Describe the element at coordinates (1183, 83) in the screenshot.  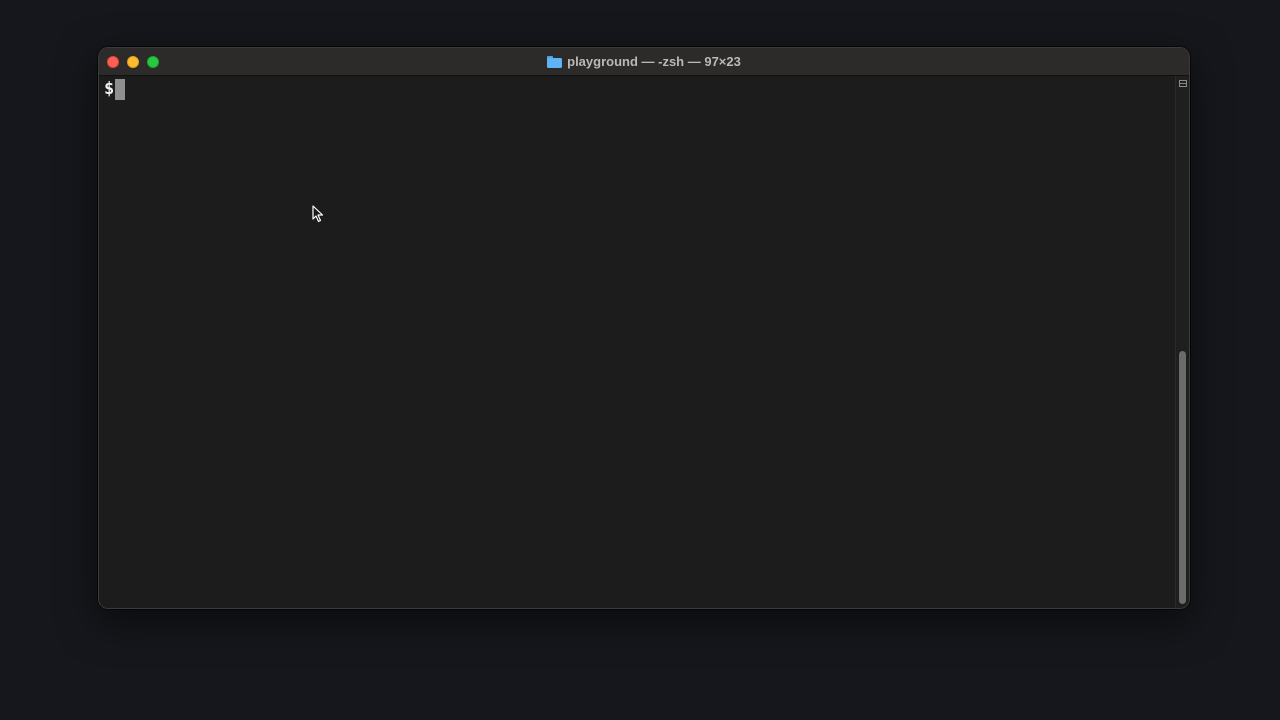
I see `split-pane-icon` at that location.